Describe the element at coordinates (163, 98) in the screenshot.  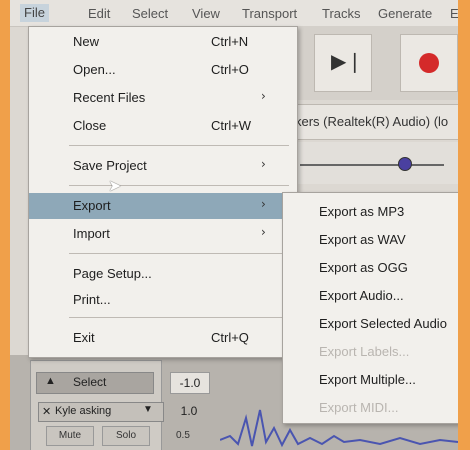
I see `menu-item-recent-files: Recent Files ›` at that location.